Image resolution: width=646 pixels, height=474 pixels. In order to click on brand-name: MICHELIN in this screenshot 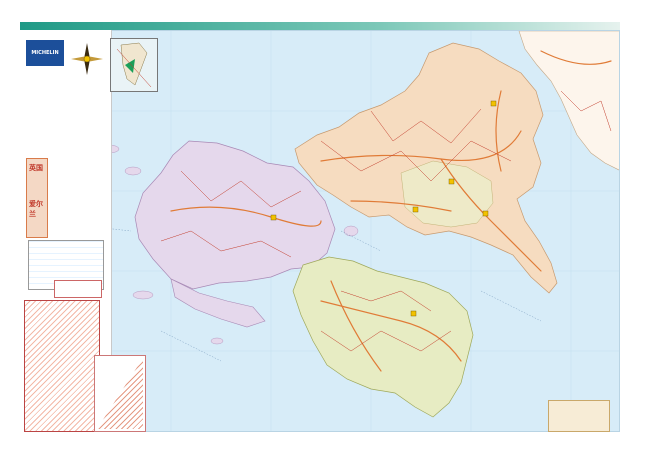, I will do `click(45, 53)`.